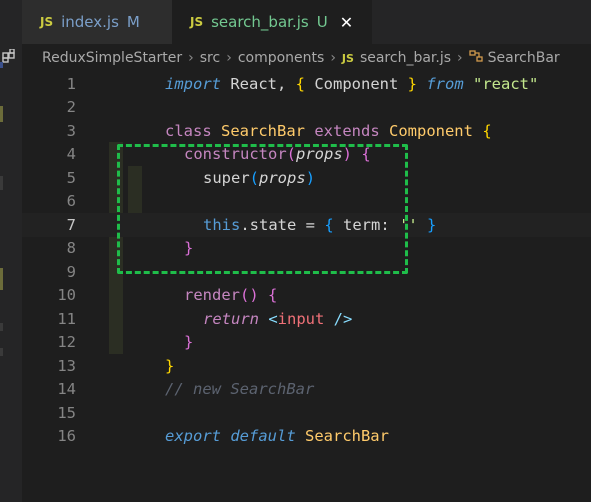 The width and height of the screenshot is (591, 502). What do you see at coordinates (193, 436) in the screenshot?
I see `keyword-export: export` at bounding box center [193, 436].